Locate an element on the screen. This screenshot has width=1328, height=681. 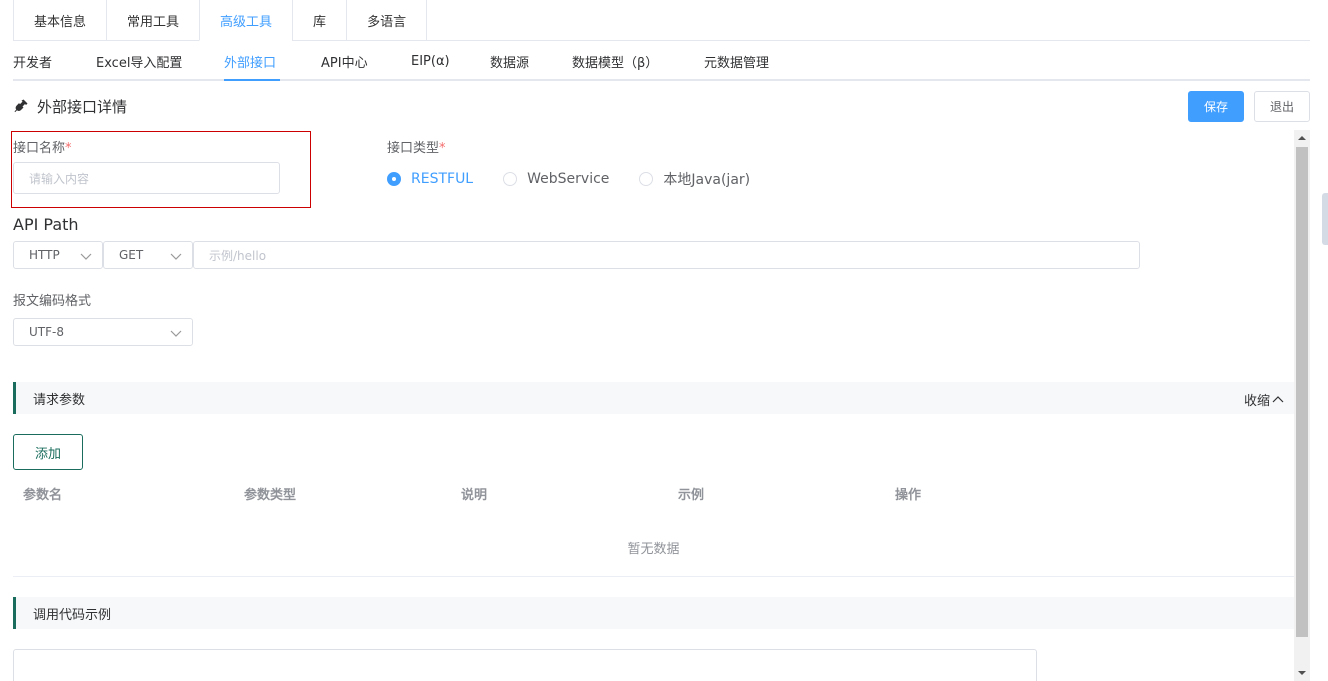
interface-name-label: 接口名称* is located at coordinates (42, 148).